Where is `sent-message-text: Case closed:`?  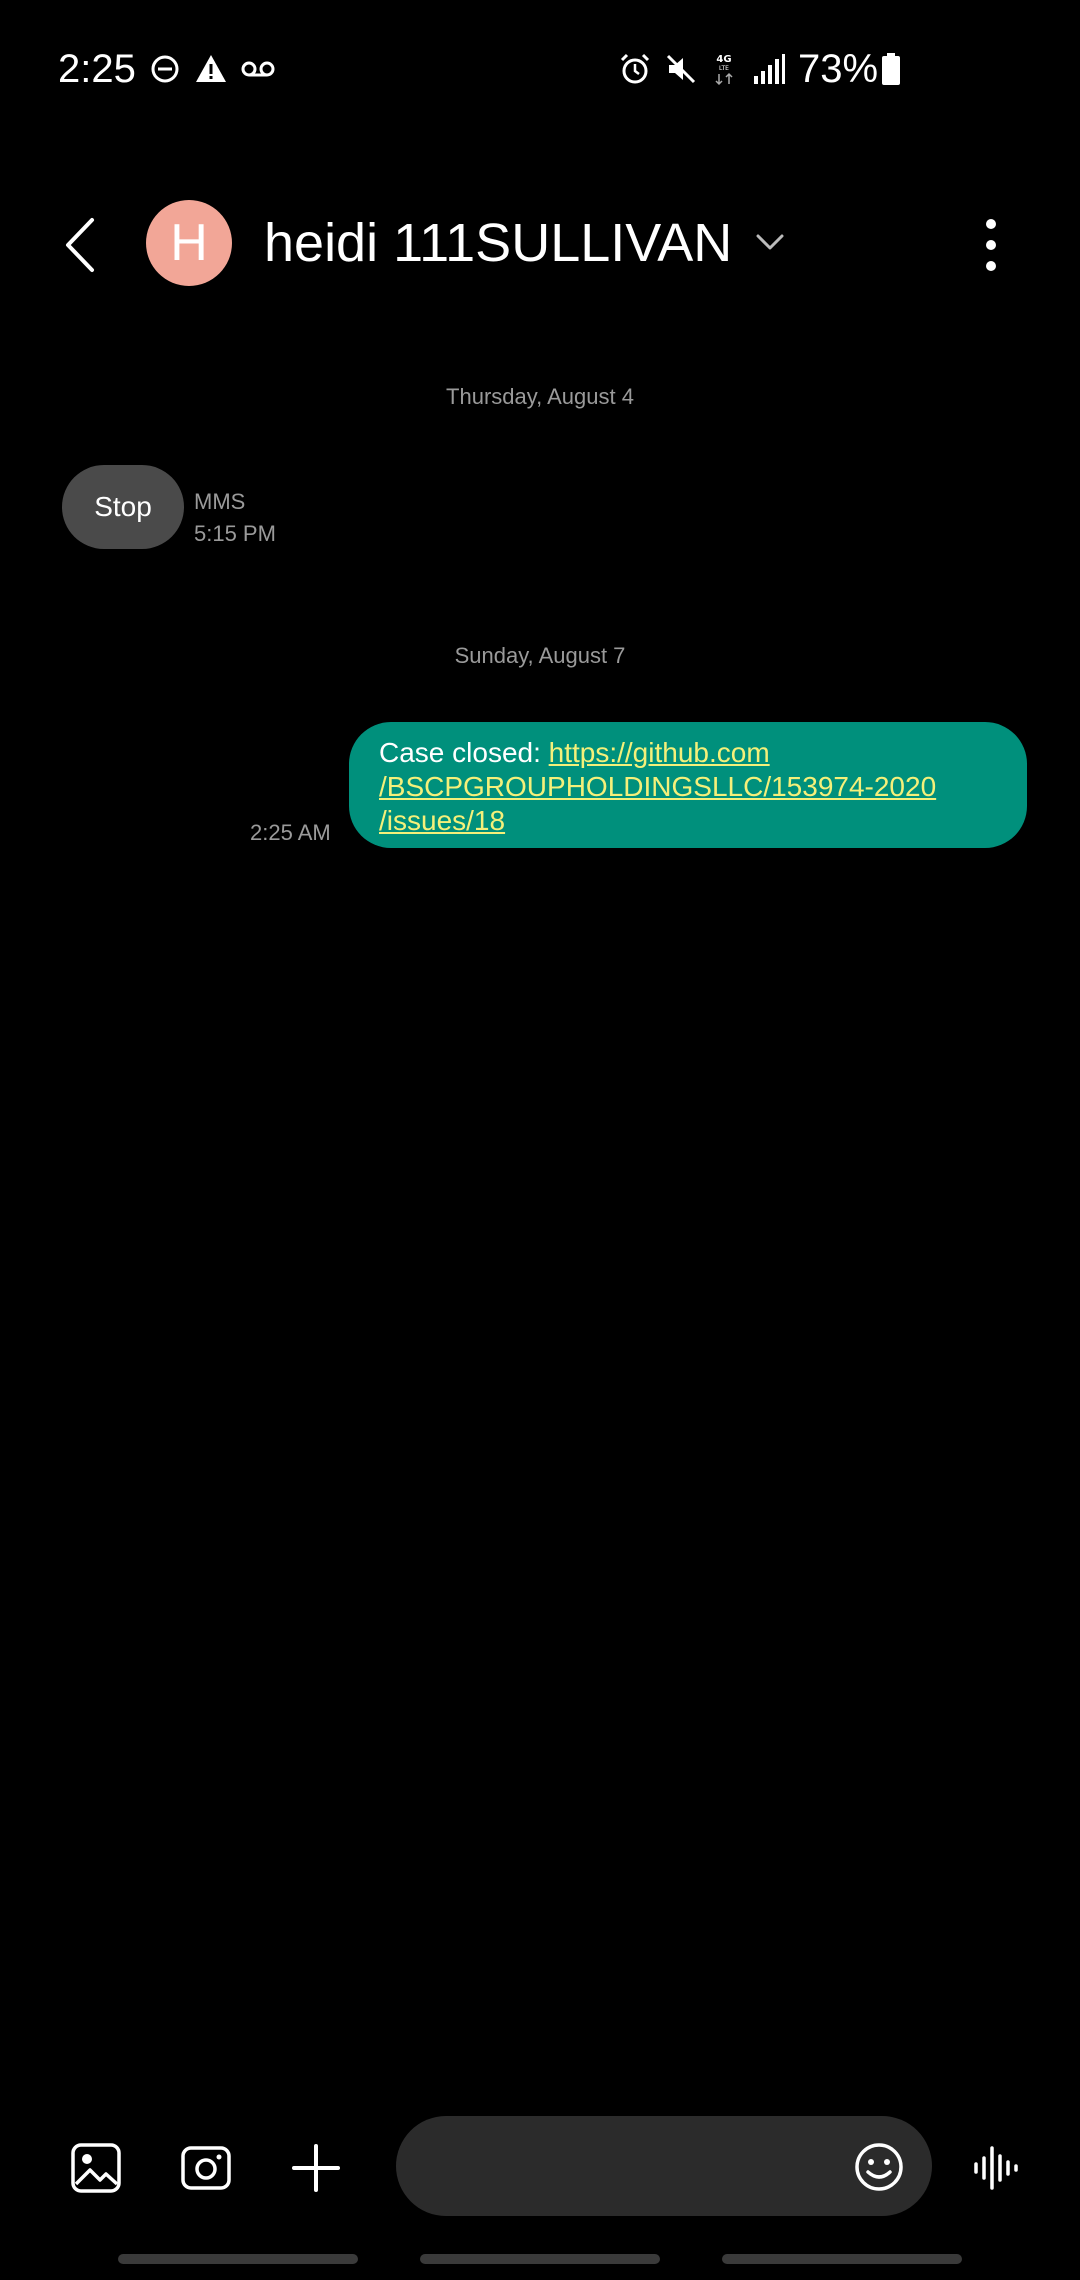
sent-message-text: Case closed: is located at coordinates (464, 752).